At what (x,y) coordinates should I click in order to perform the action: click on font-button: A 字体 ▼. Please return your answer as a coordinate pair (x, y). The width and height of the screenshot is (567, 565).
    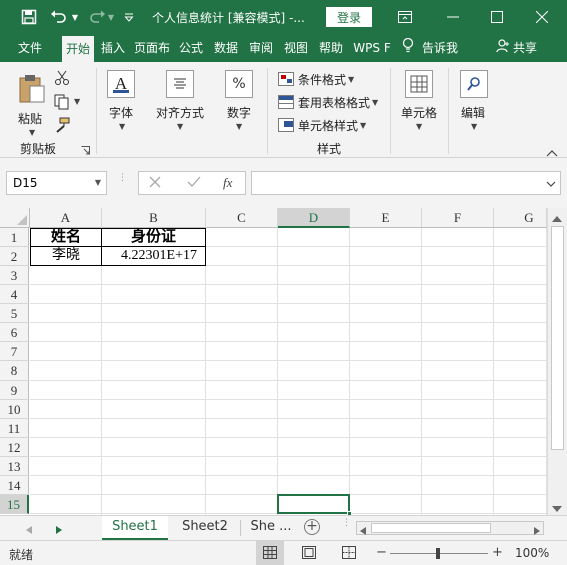
    Looking at the image, I should click on (122, 103).